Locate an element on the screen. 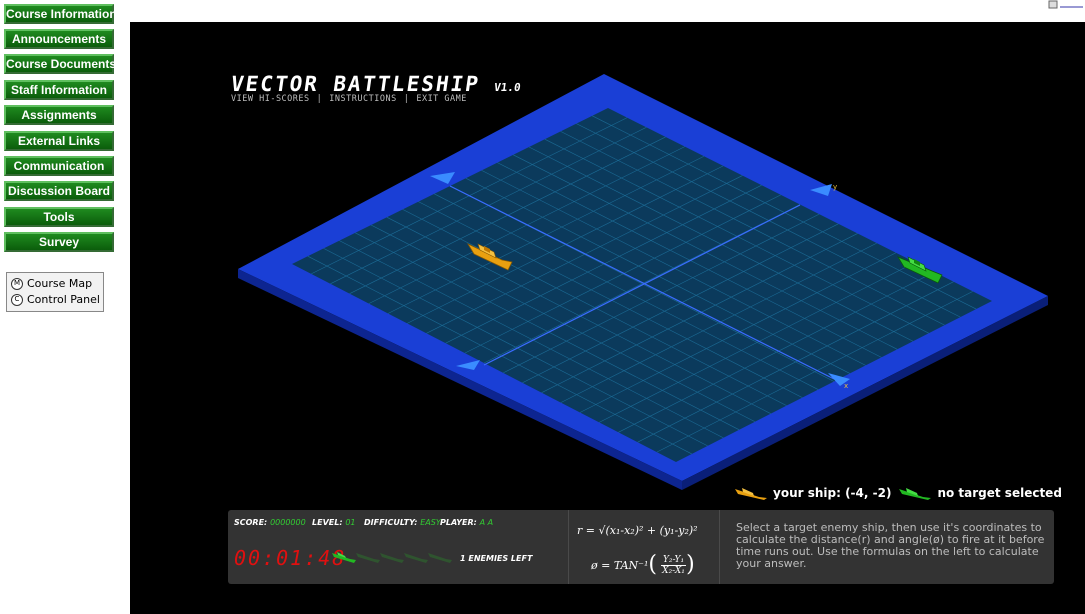 This screenshot has height=614, width=1085. x-axis-marker: x is located at coordinates (846, 386).